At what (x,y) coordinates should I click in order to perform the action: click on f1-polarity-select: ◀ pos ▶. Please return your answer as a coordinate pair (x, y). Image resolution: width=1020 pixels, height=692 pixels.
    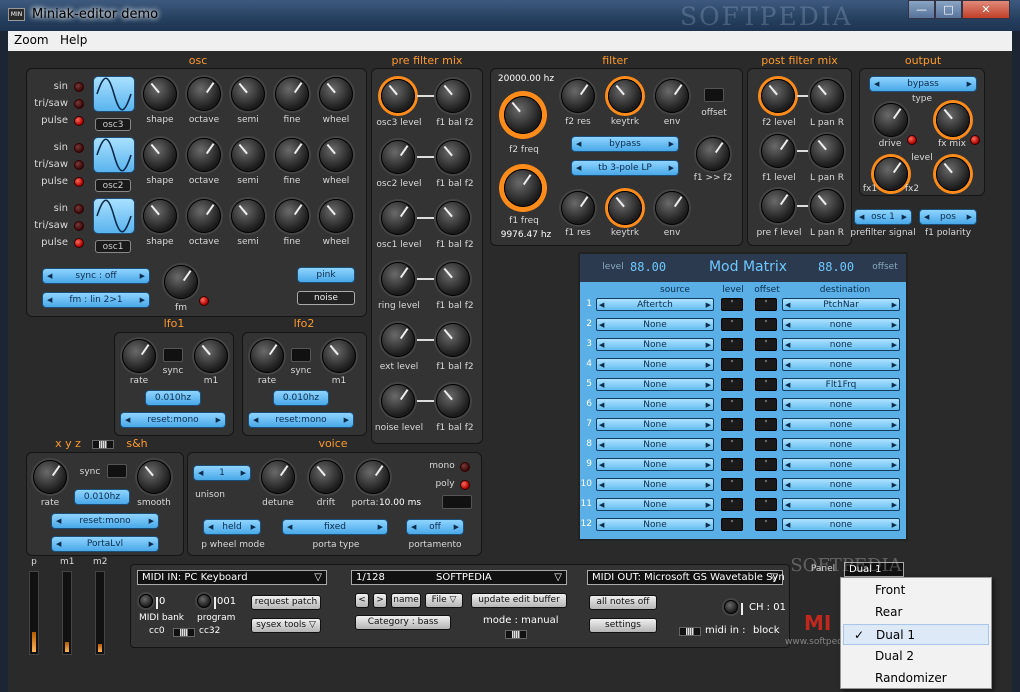
    Looking at the image, I should click on (948, 217).